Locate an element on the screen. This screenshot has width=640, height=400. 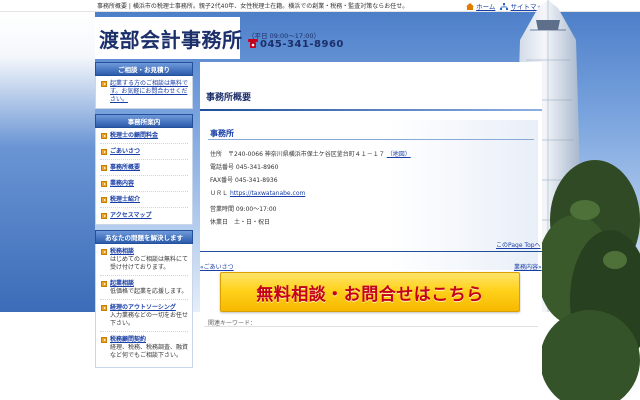
section-title-divider is located at coordinates (371, 139).